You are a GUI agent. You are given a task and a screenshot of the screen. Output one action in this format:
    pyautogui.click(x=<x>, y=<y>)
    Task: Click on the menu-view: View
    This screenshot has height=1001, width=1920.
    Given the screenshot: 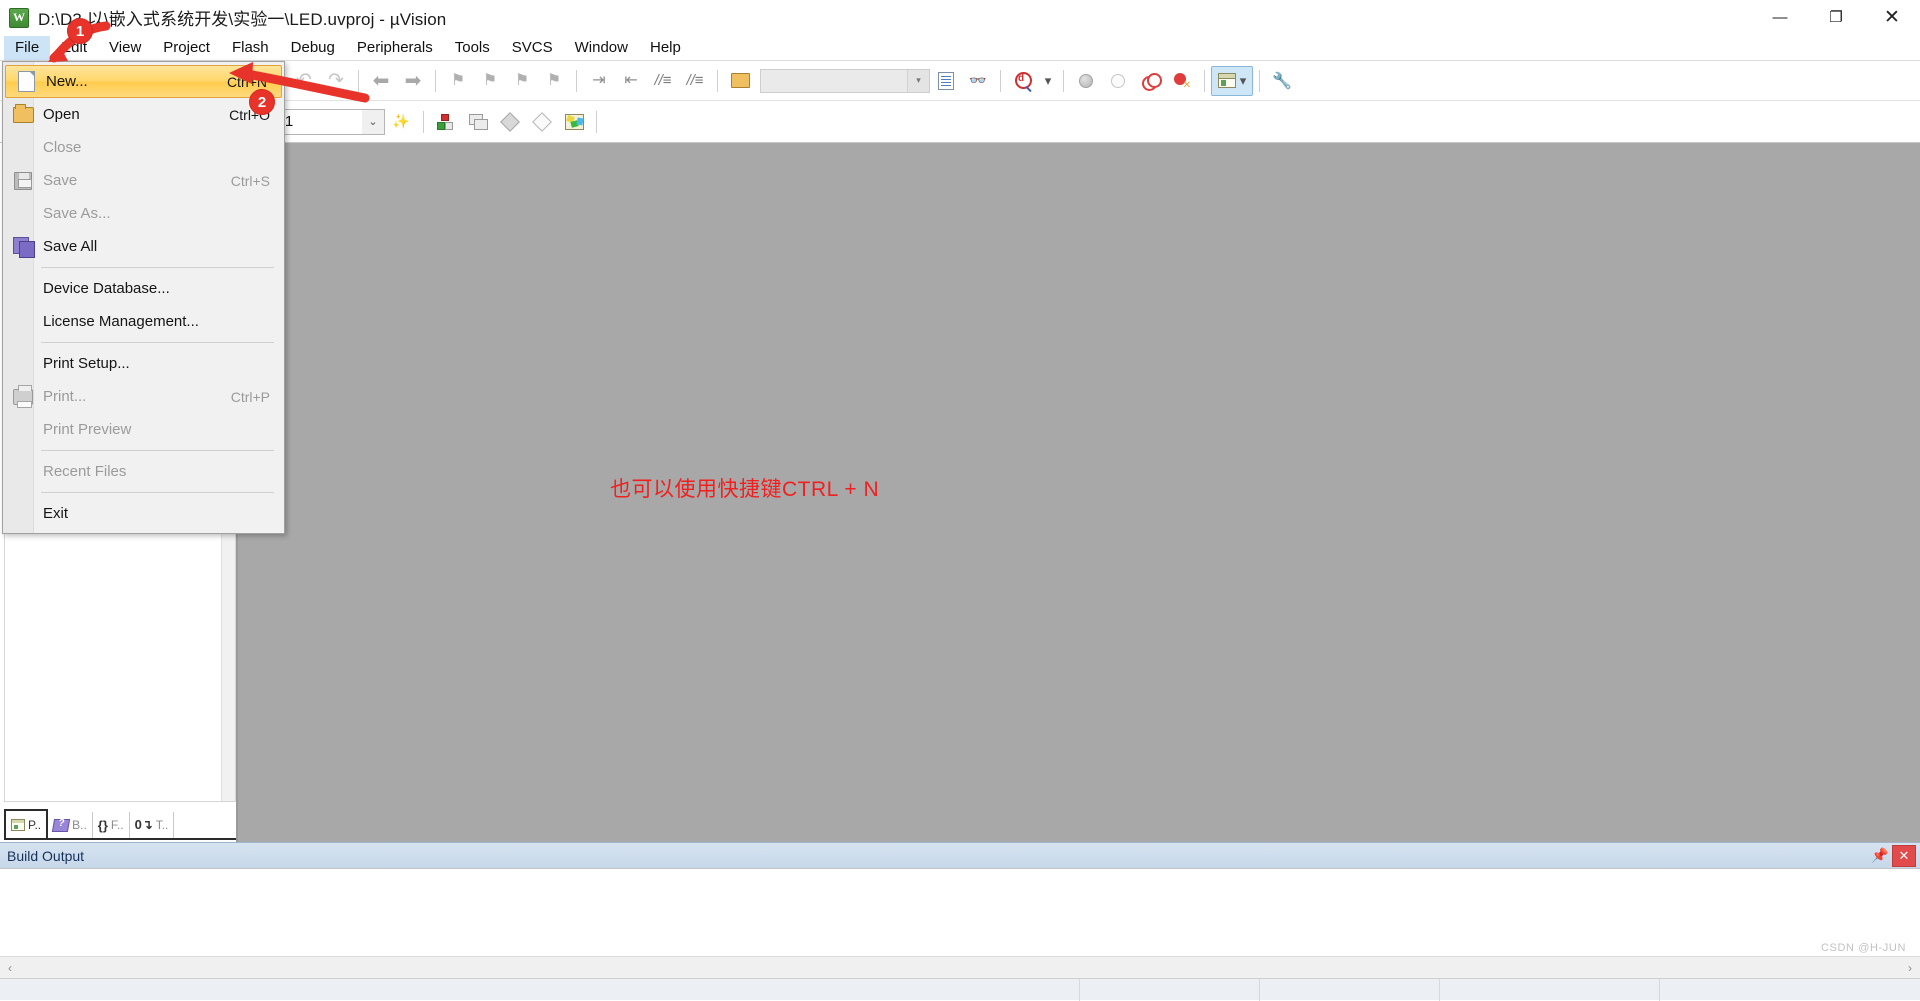 What is the action you would take?
    pyautogui.click(x=125, y=48)
    